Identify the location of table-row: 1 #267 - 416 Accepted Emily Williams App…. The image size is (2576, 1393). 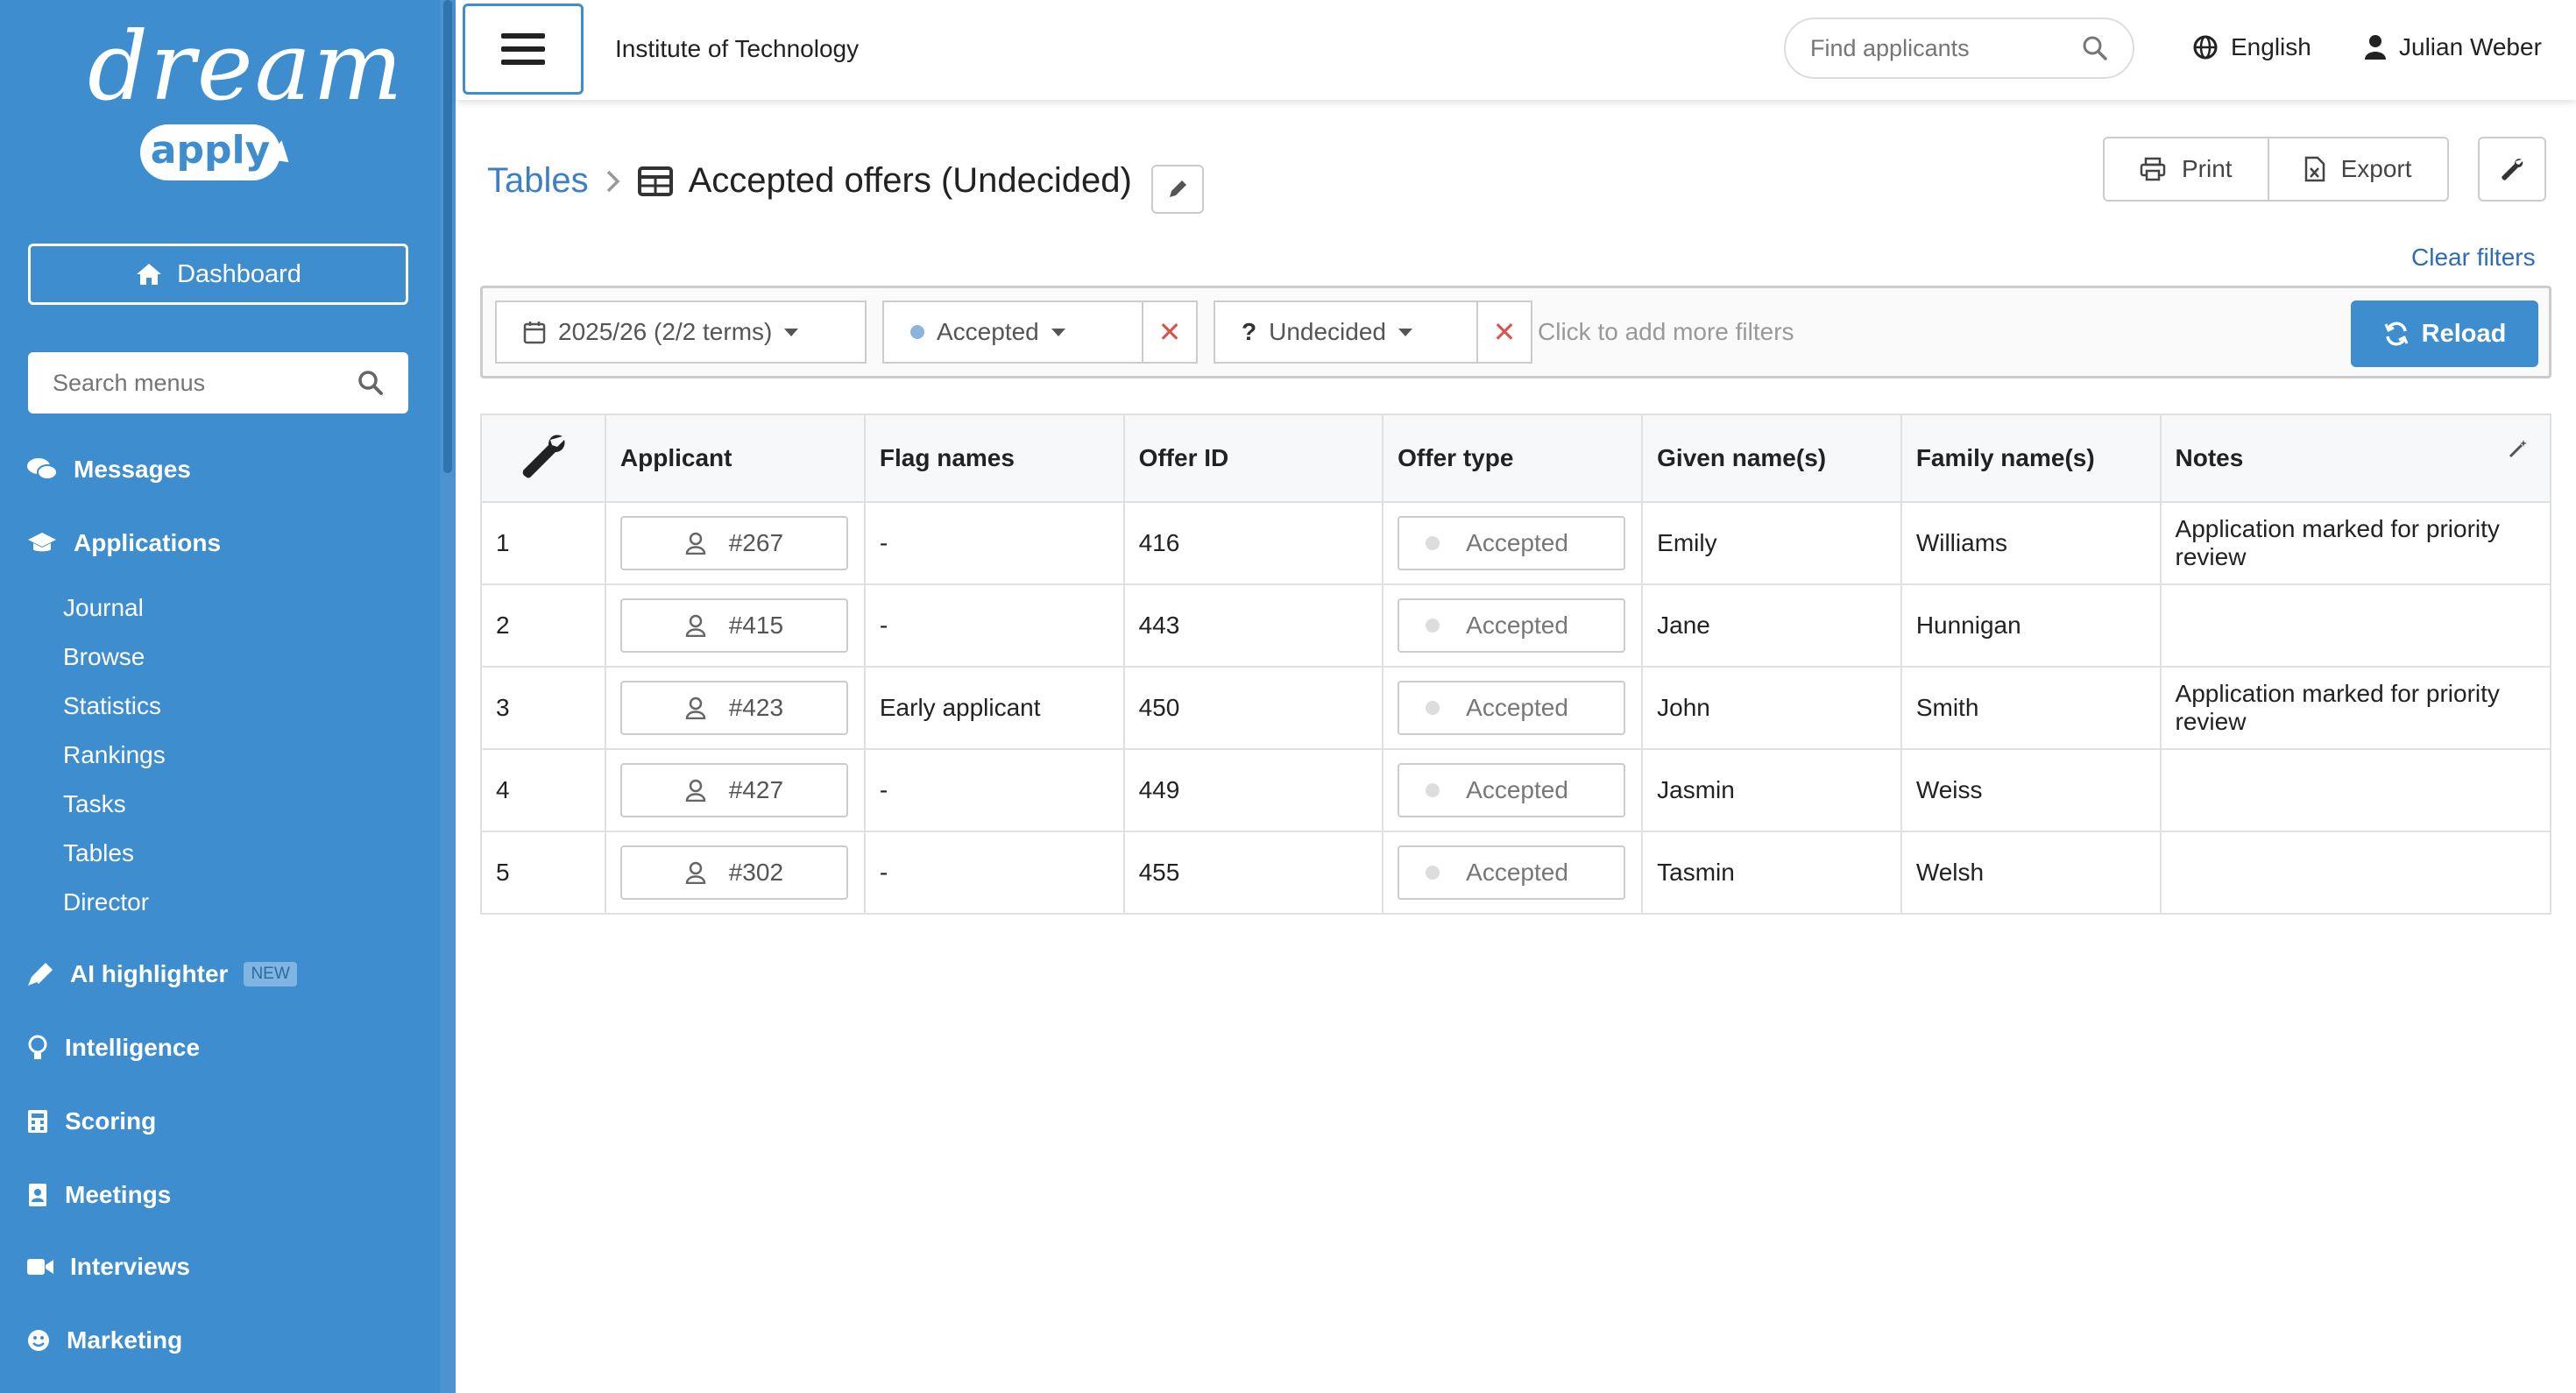
(1516, 543).